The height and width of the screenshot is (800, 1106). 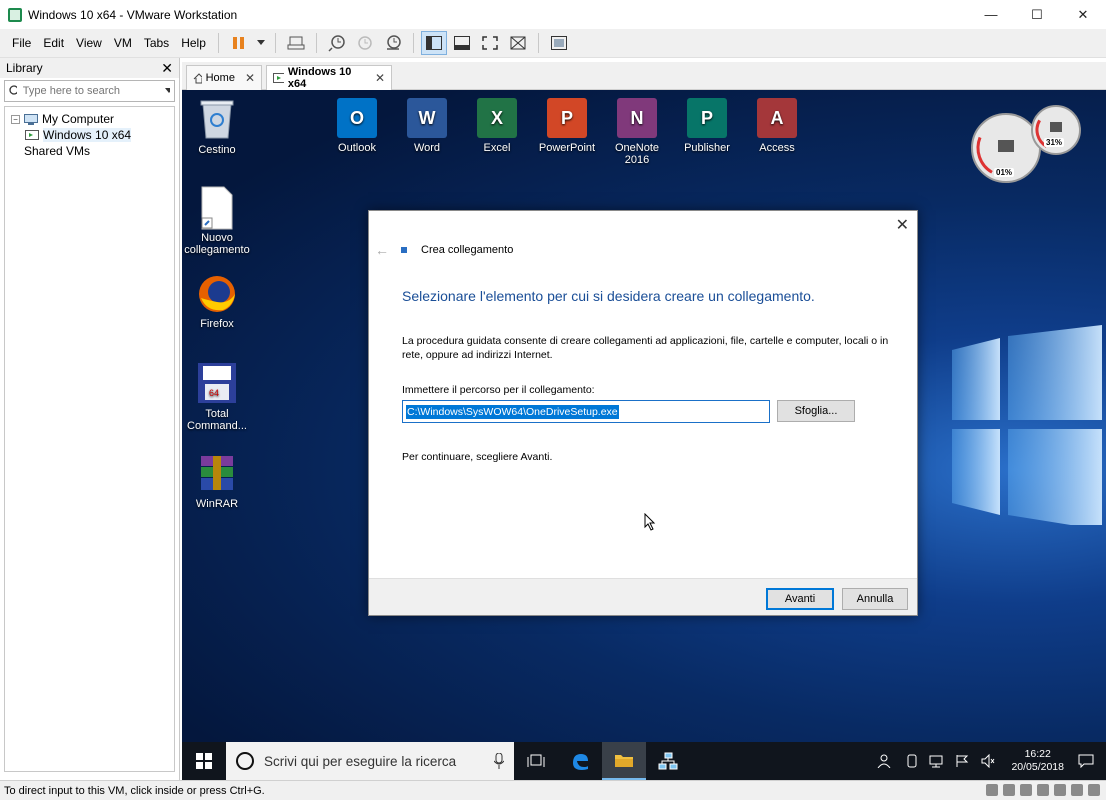 I want to click on cd-drive-icon, so click(x=1009, y=790).